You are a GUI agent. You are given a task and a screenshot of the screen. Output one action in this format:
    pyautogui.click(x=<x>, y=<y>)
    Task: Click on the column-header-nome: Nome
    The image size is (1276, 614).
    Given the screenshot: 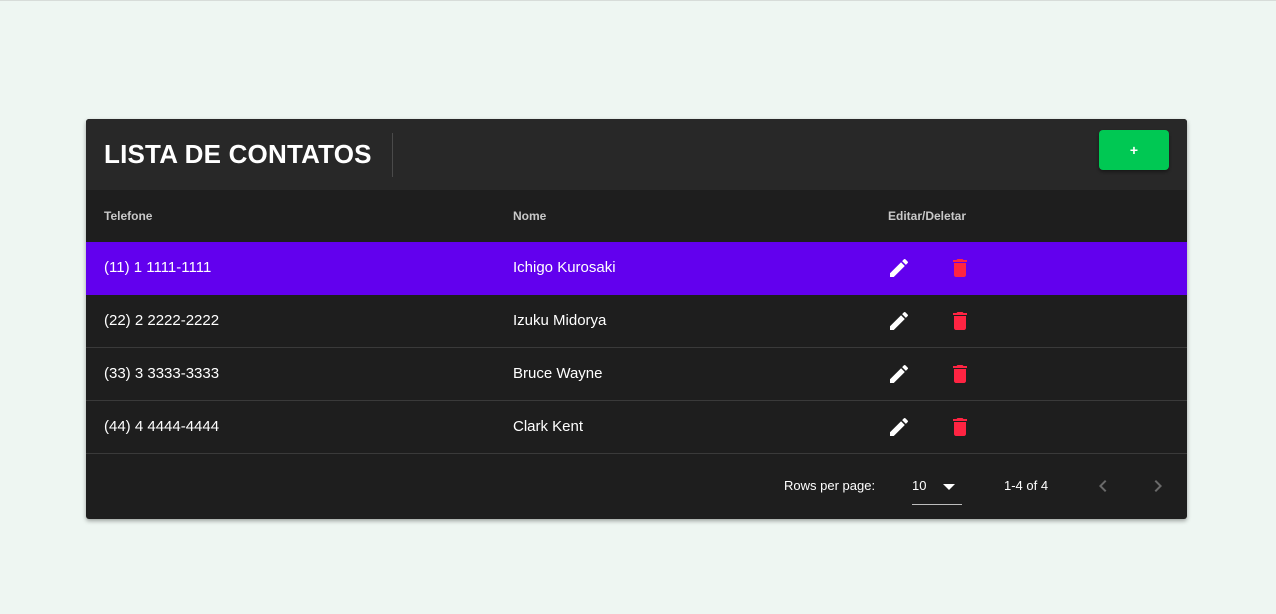 What is the action you would take?
    pyautogui.click(x=529, y=216)
    